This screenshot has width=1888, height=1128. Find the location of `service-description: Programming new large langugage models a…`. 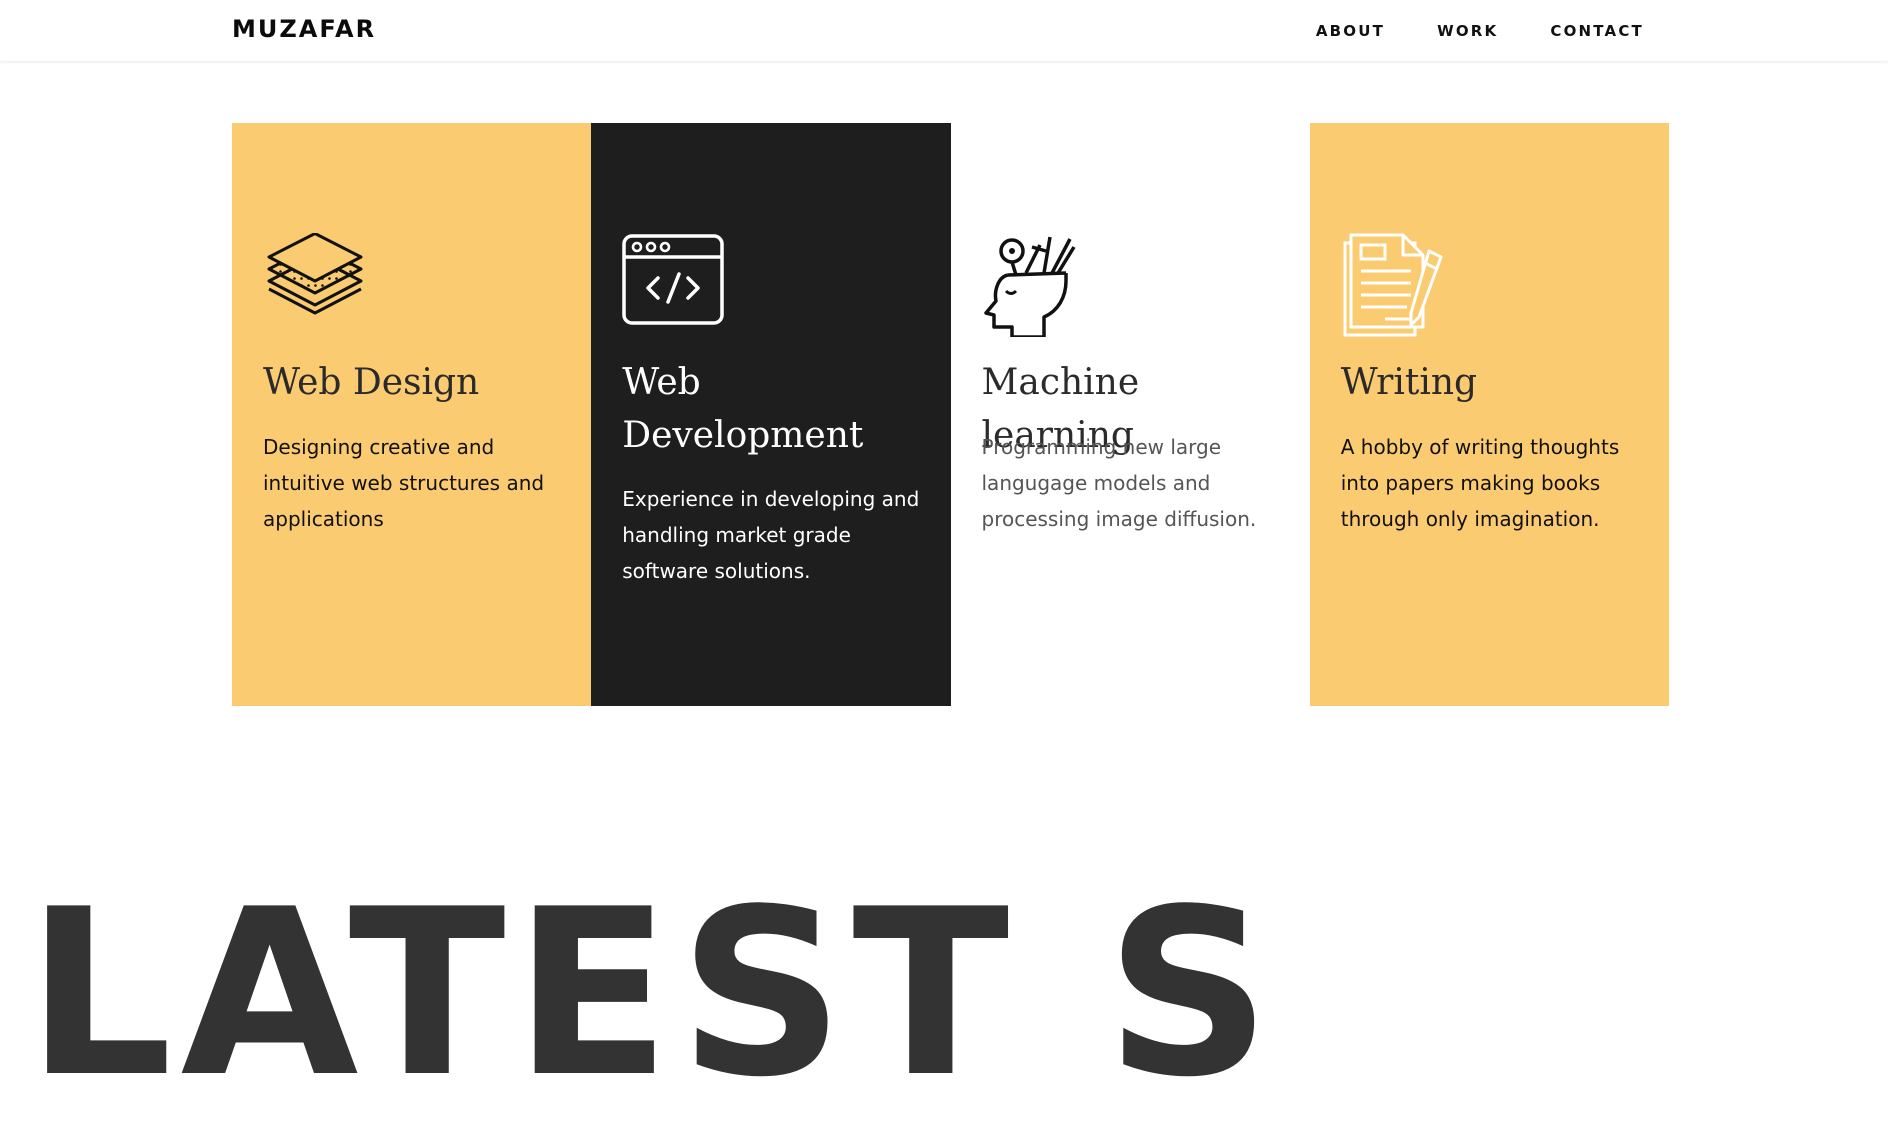

service-description: Programming new large langugage models a… is located at coordinates (1119, 483).